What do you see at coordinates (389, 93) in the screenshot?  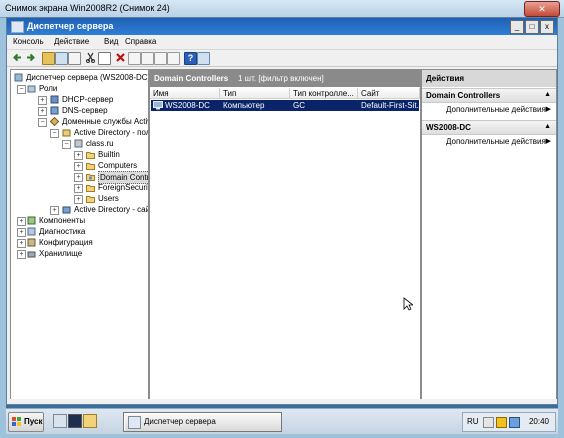 I see `column-header-site: Сайт` at bounding box center [389, 93].